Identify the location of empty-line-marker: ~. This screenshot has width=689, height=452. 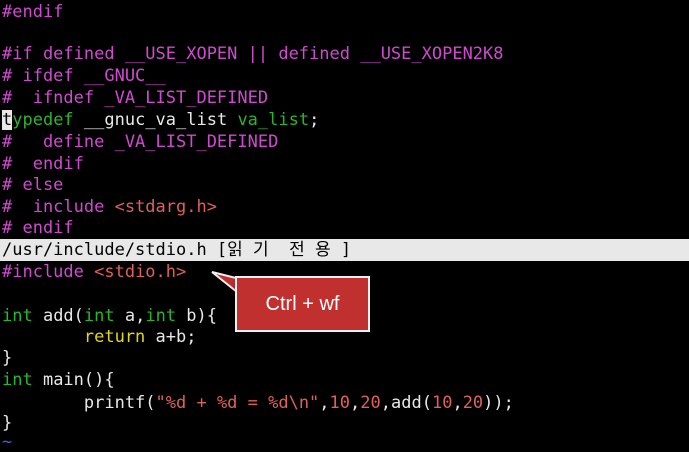
(7, 442).